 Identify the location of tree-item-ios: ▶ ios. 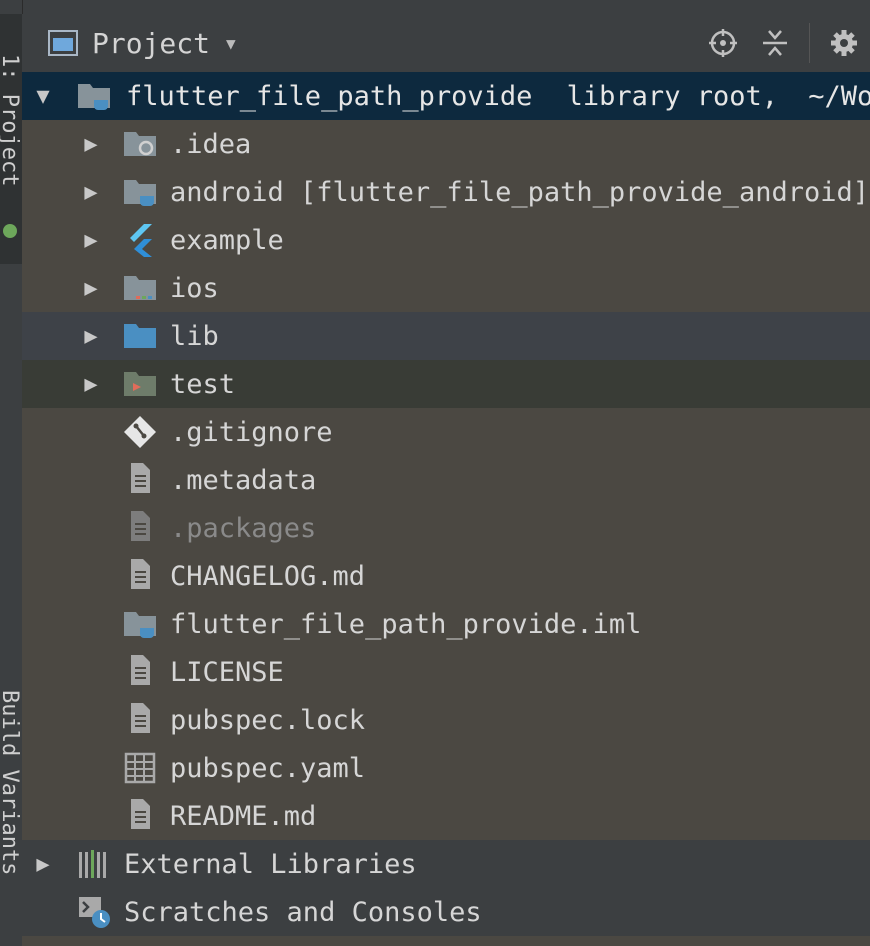
(446, 288).